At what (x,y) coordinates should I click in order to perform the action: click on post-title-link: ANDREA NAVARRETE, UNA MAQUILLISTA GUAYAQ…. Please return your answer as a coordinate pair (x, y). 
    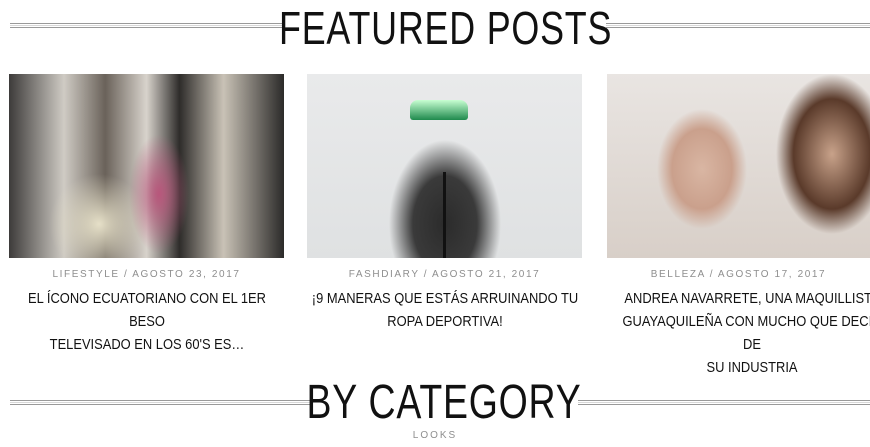
    Looking at the image, I should click on (744, 333).